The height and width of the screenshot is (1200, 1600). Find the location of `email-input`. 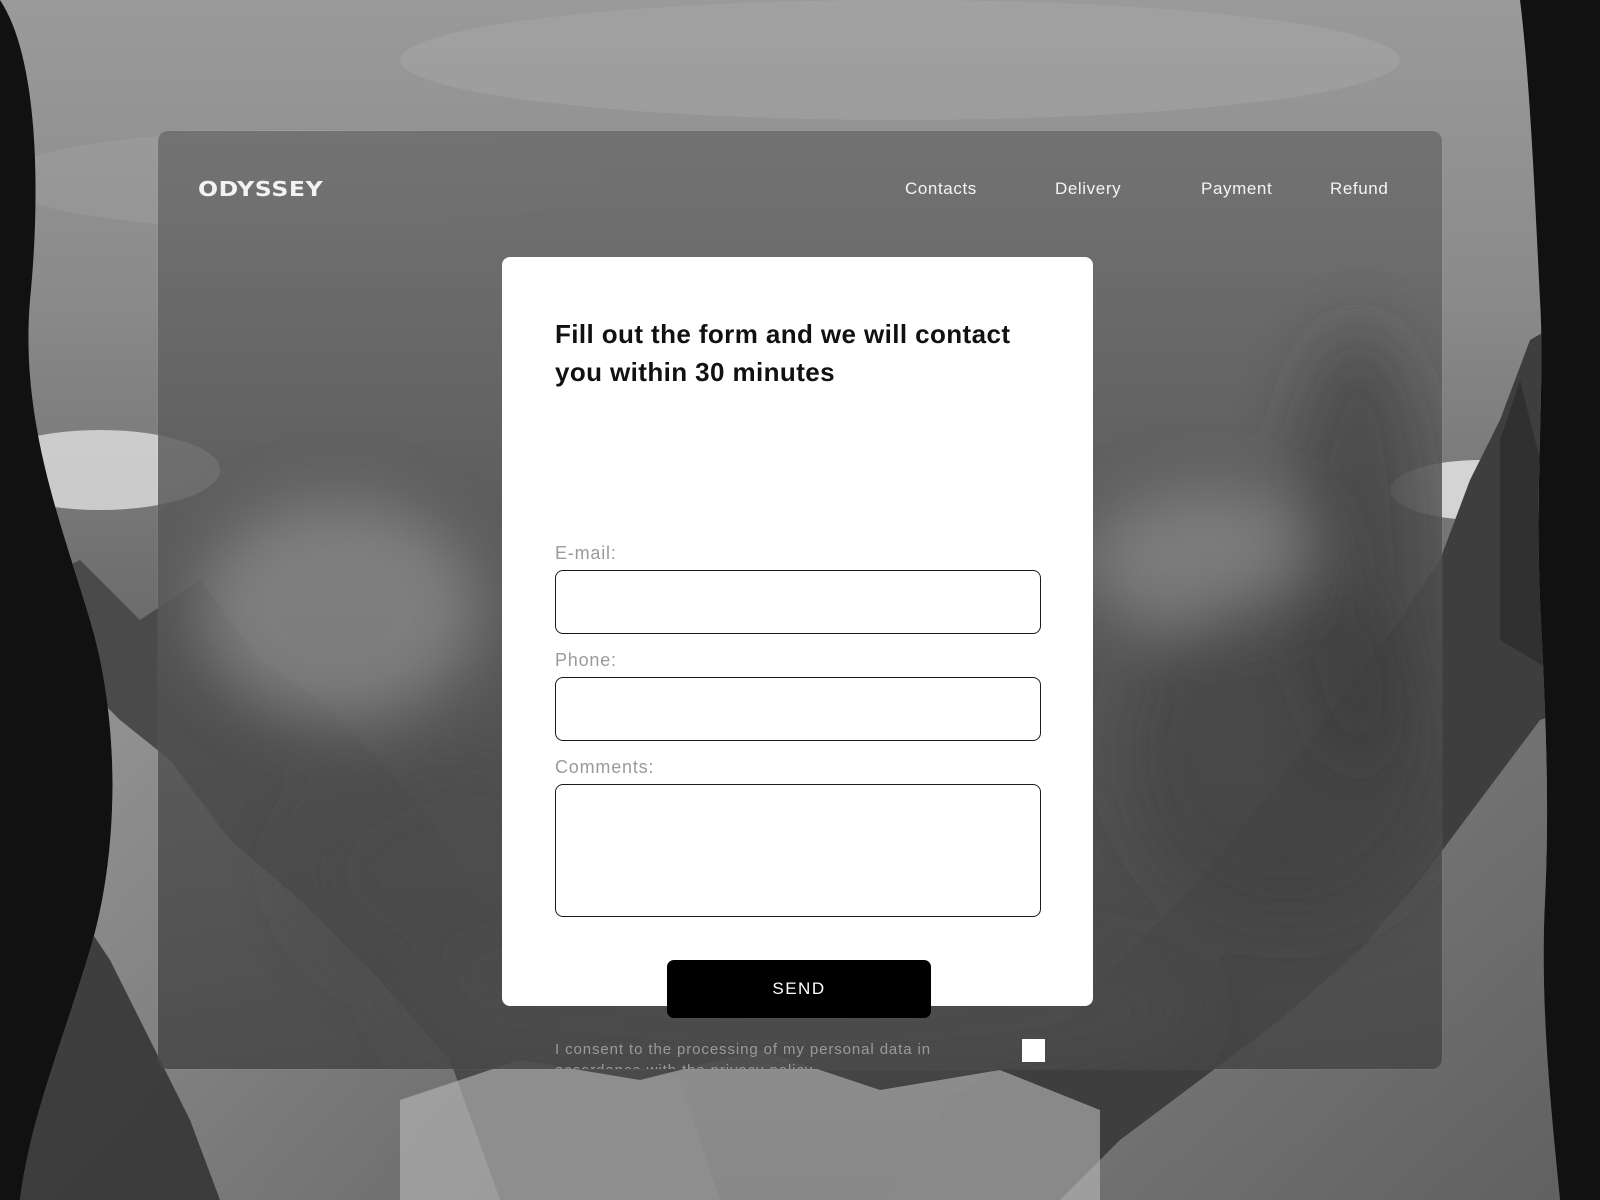

email-input is located at coordinates (798, 602).